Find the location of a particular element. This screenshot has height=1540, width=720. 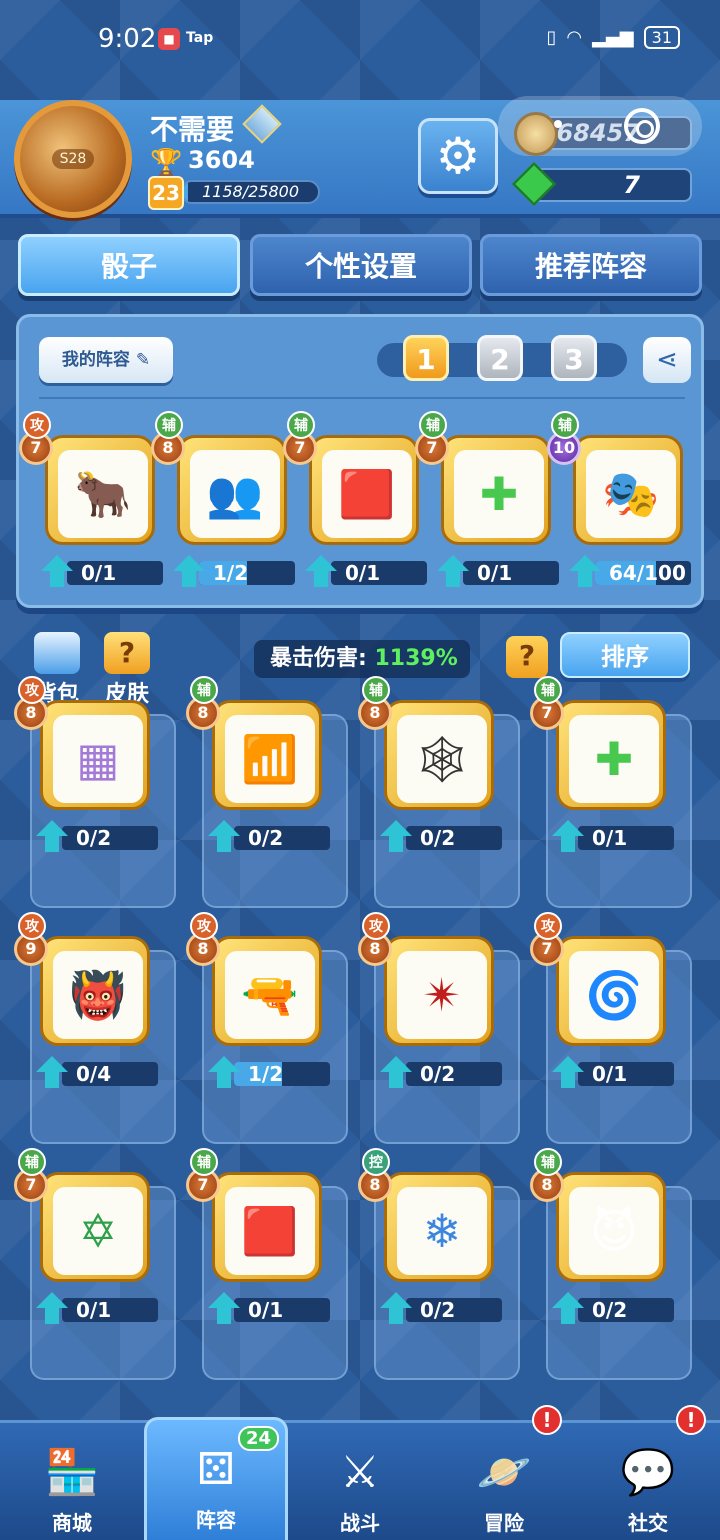

share-button: ⋖ is located at coordinates (667, 360).